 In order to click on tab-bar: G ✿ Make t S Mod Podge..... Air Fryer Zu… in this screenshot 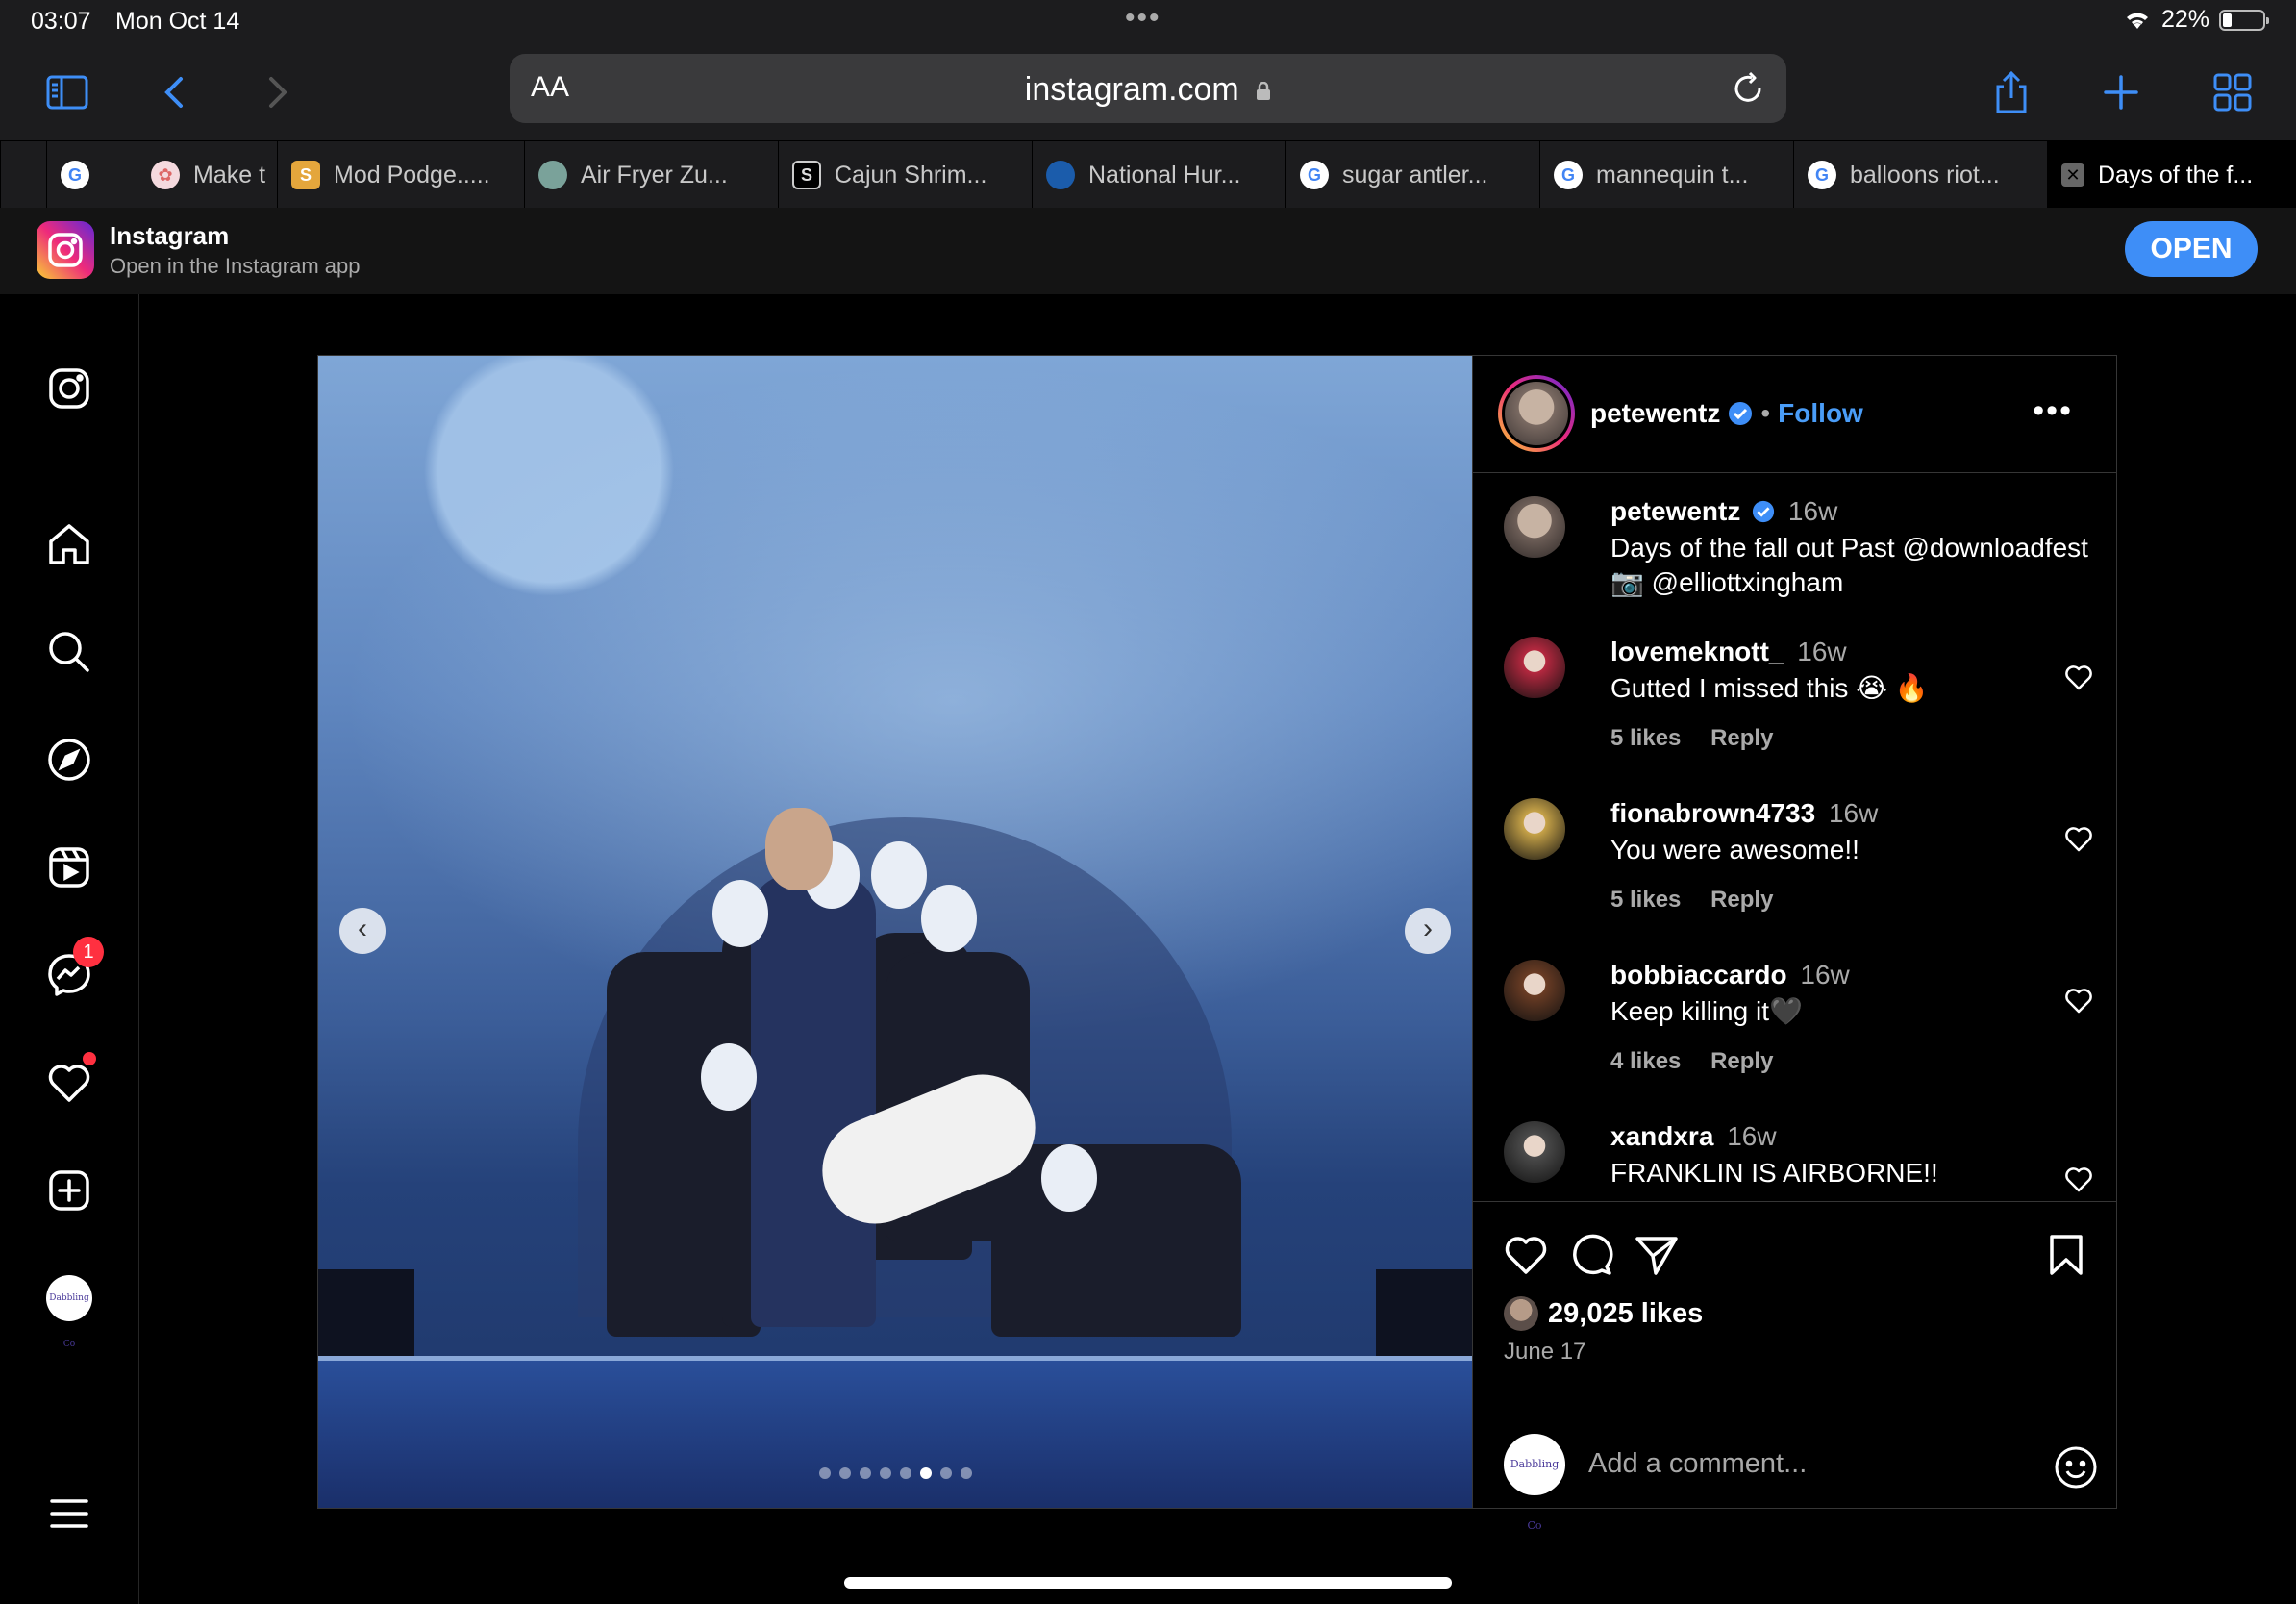, I will do `click(1148, 174)`.